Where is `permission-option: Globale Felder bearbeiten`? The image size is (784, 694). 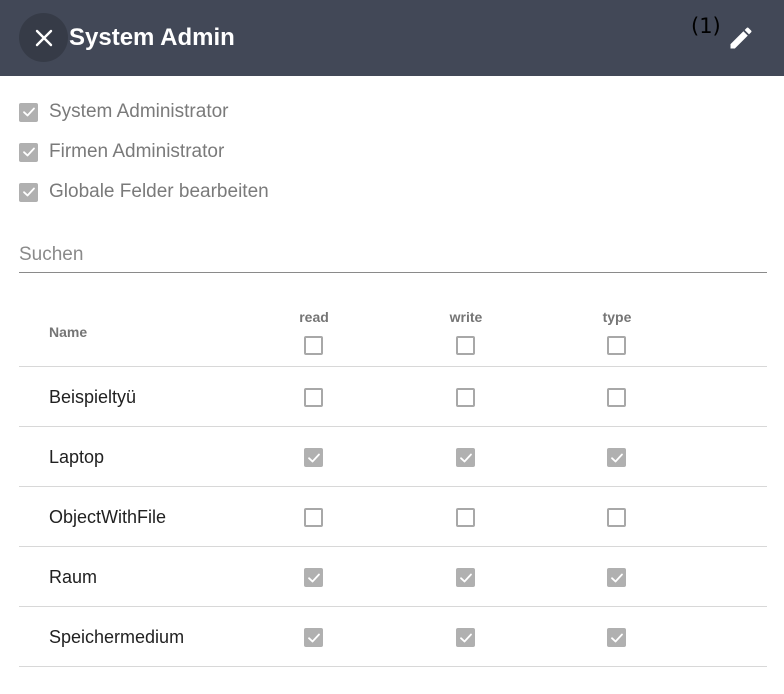 permission-option: Globale Felder bearbeiten is located at coordinates (144, 192).